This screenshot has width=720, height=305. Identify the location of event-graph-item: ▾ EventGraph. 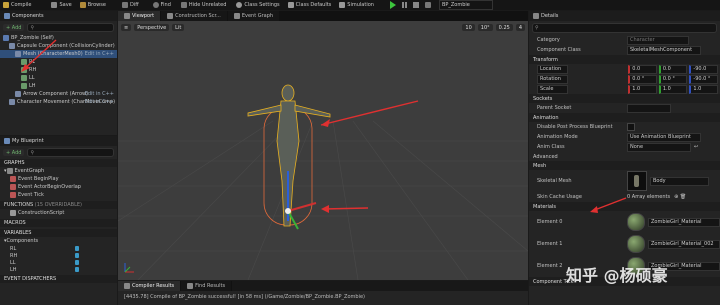
(58, 171).